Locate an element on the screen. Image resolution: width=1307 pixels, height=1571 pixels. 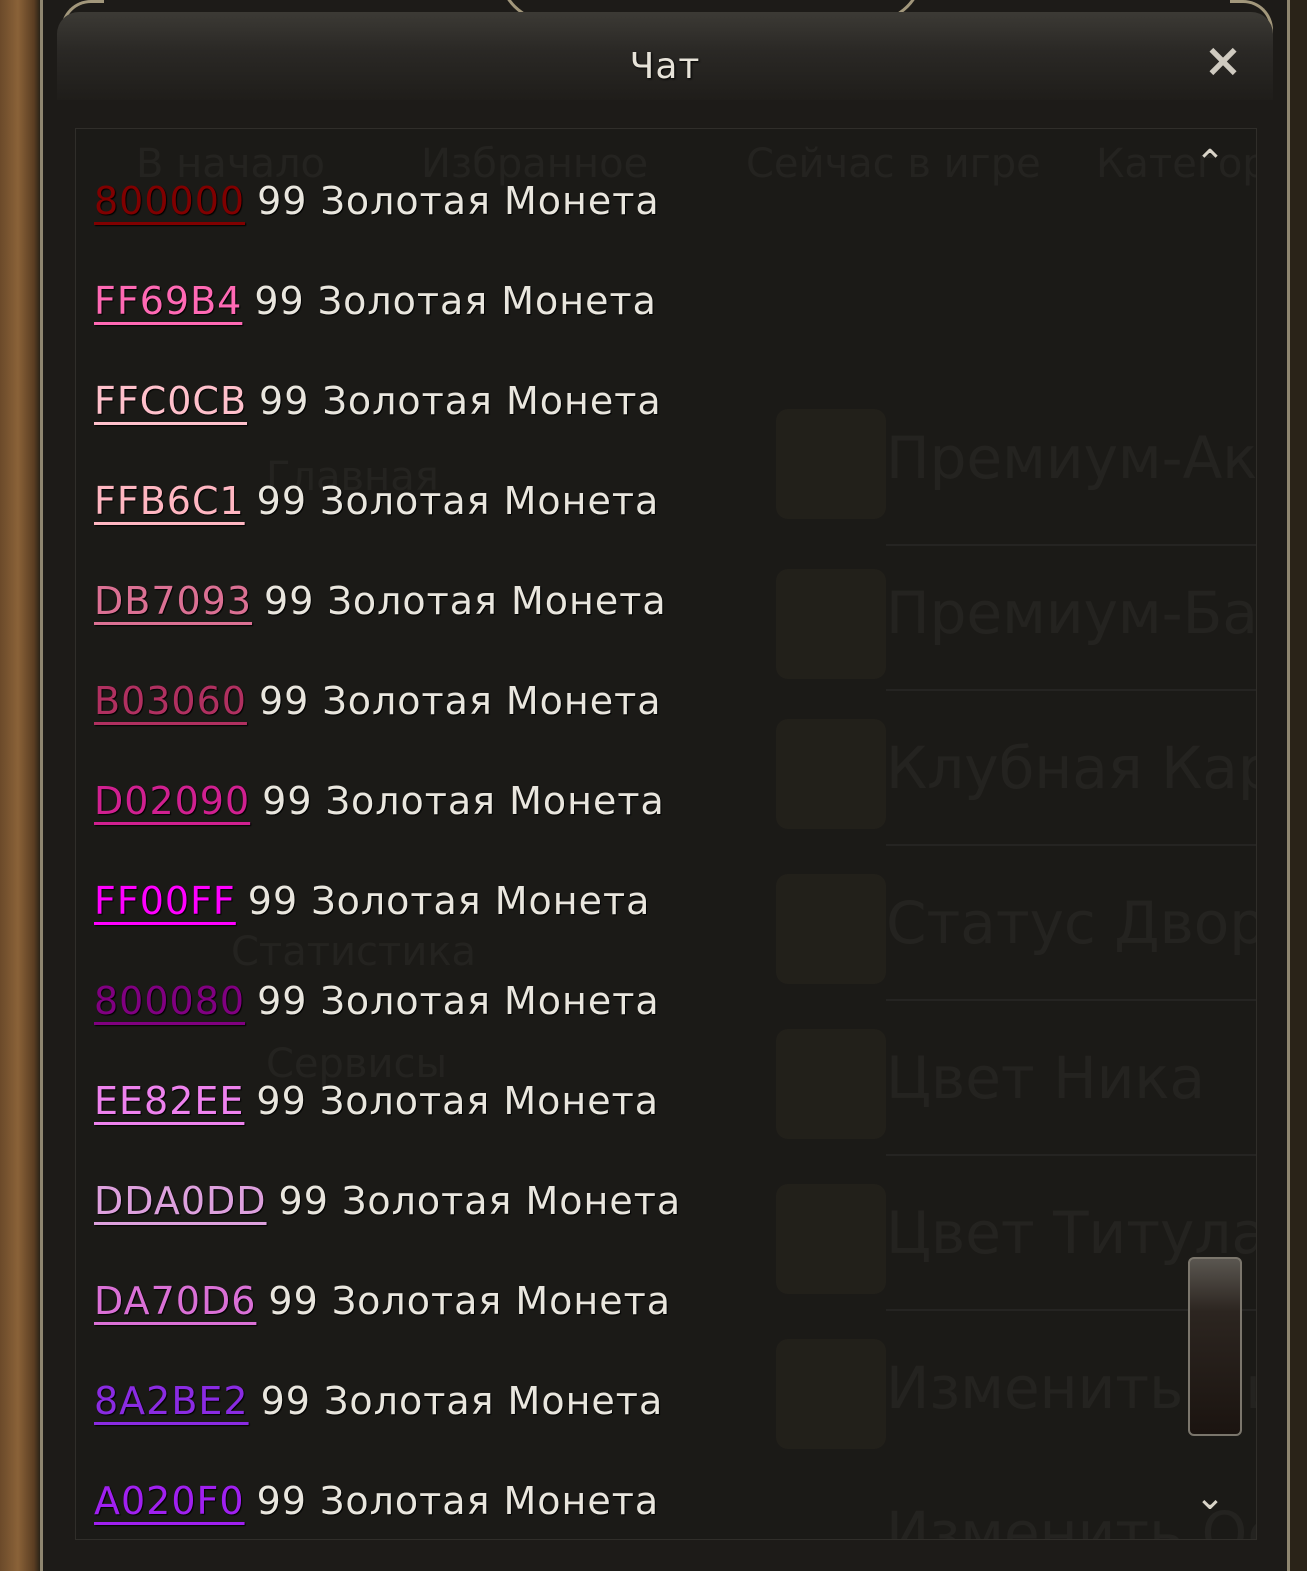
title-bar: Чат × is located at coordinates (665, 56).